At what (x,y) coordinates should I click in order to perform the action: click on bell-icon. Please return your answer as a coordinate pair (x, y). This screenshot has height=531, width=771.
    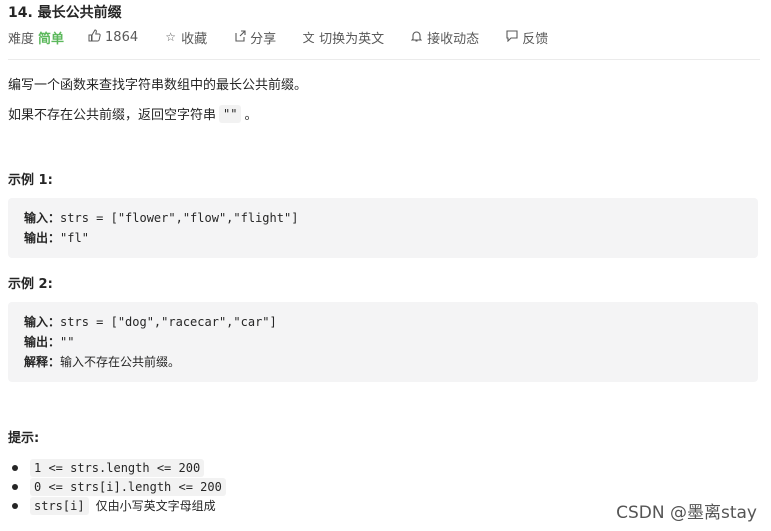
    Looking at the image, I should click on (416, 37).